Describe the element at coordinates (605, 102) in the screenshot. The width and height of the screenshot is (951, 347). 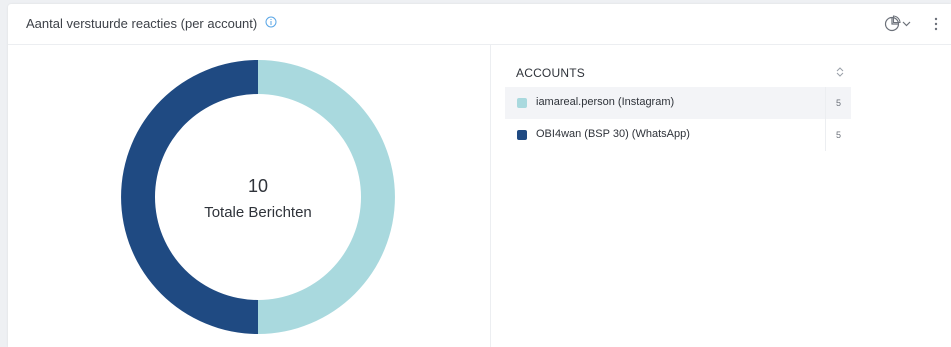
I see `account-name: iamareal.person (Instagram)` at that location.